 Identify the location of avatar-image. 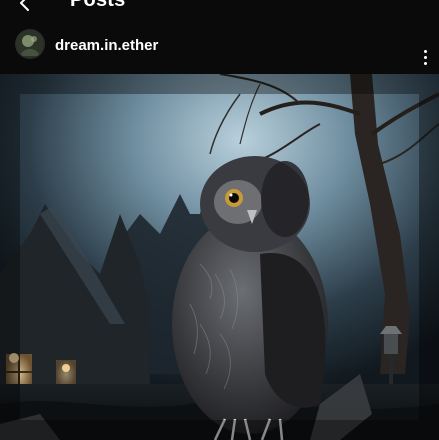
(30, 44).